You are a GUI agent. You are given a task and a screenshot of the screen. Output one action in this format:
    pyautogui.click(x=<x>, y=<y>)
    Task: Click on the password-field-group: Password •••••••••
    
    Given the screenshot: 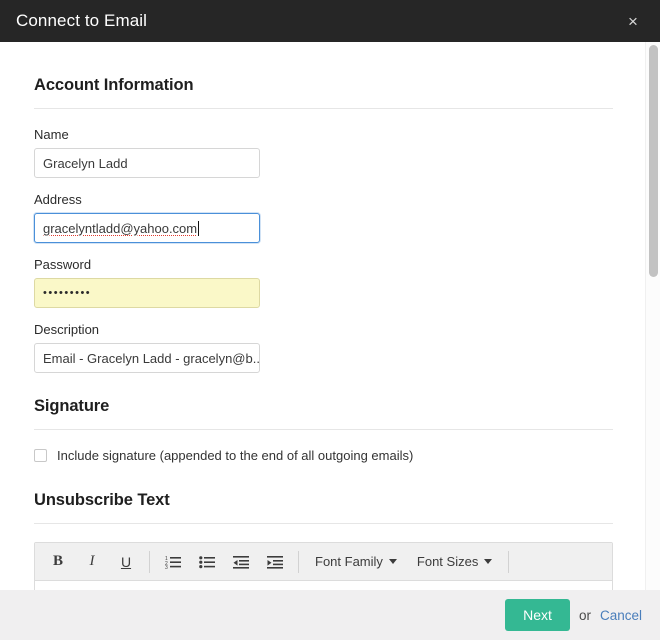 What is the action you would take?
    pyautogui.click(x=330, y=282)
    